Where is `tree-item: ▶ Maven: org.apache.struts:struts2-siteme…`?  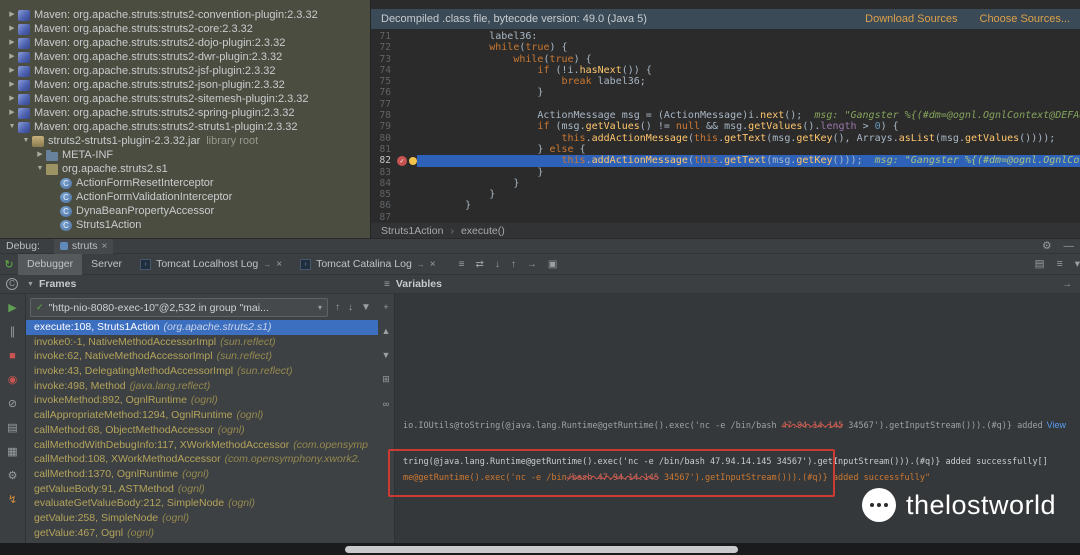
tree-item: ▶ Maven: org.apache.struts:struts2-siteme… is located at coordinates (185, 99).